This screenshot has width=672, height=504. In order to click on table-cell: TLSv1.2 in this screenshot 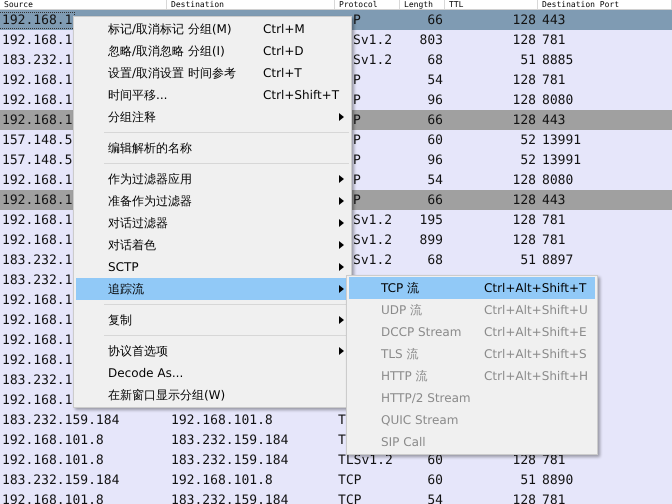, I will do `click(365, 460)`.